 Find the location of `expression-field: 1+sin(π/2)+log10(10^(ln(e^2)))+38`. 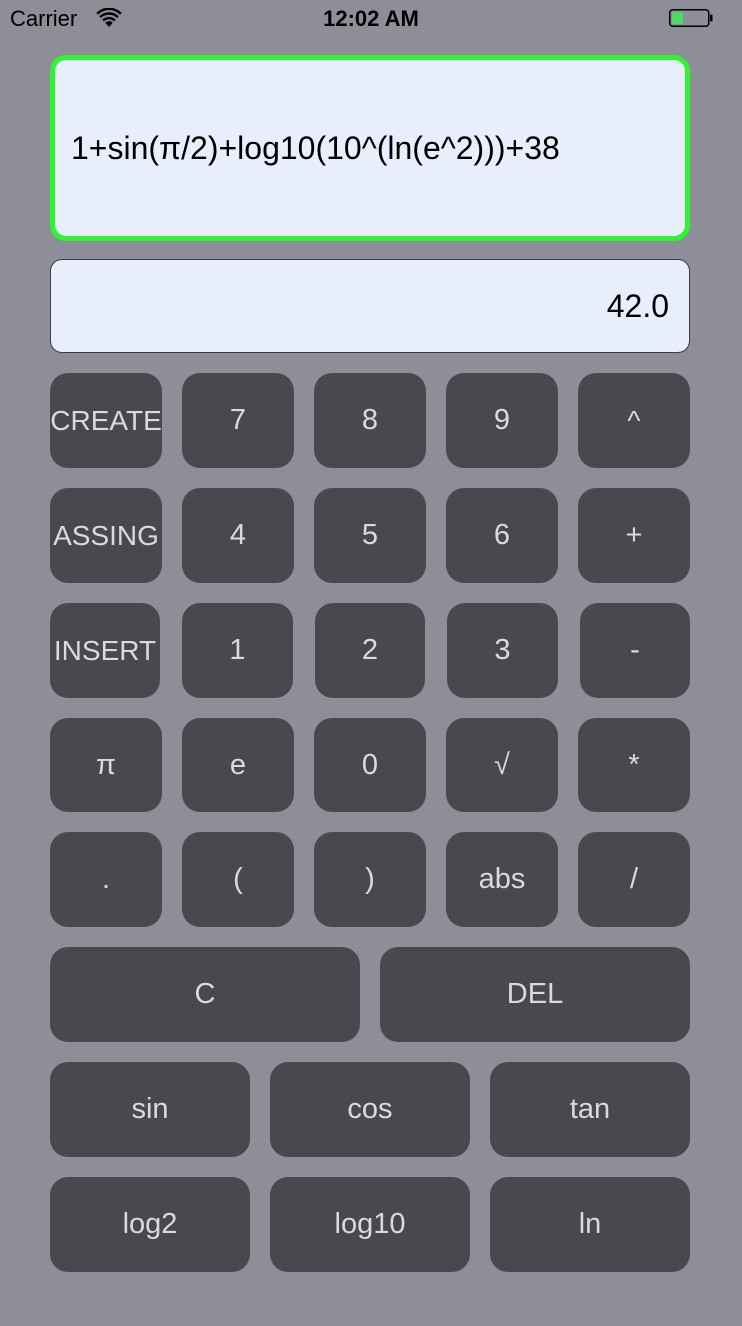

expression-field: 1+sin(π/2)+log10(10^(ln(e^2)))+38 is located at coordinates (370, 148).